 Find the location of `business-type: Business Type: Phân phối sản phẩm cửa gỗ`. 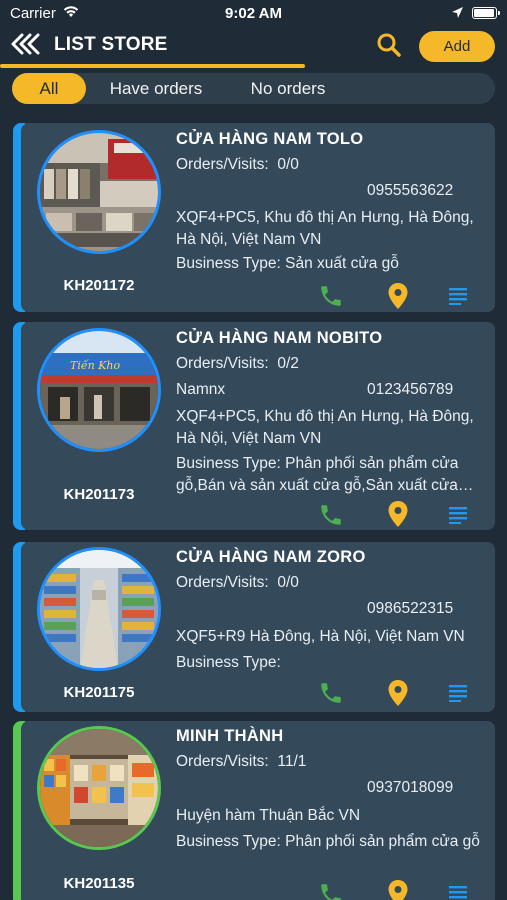

business-type: Business Type: Phân phối sản phẩm cửa gỗ is located at coordinates (328, 841).